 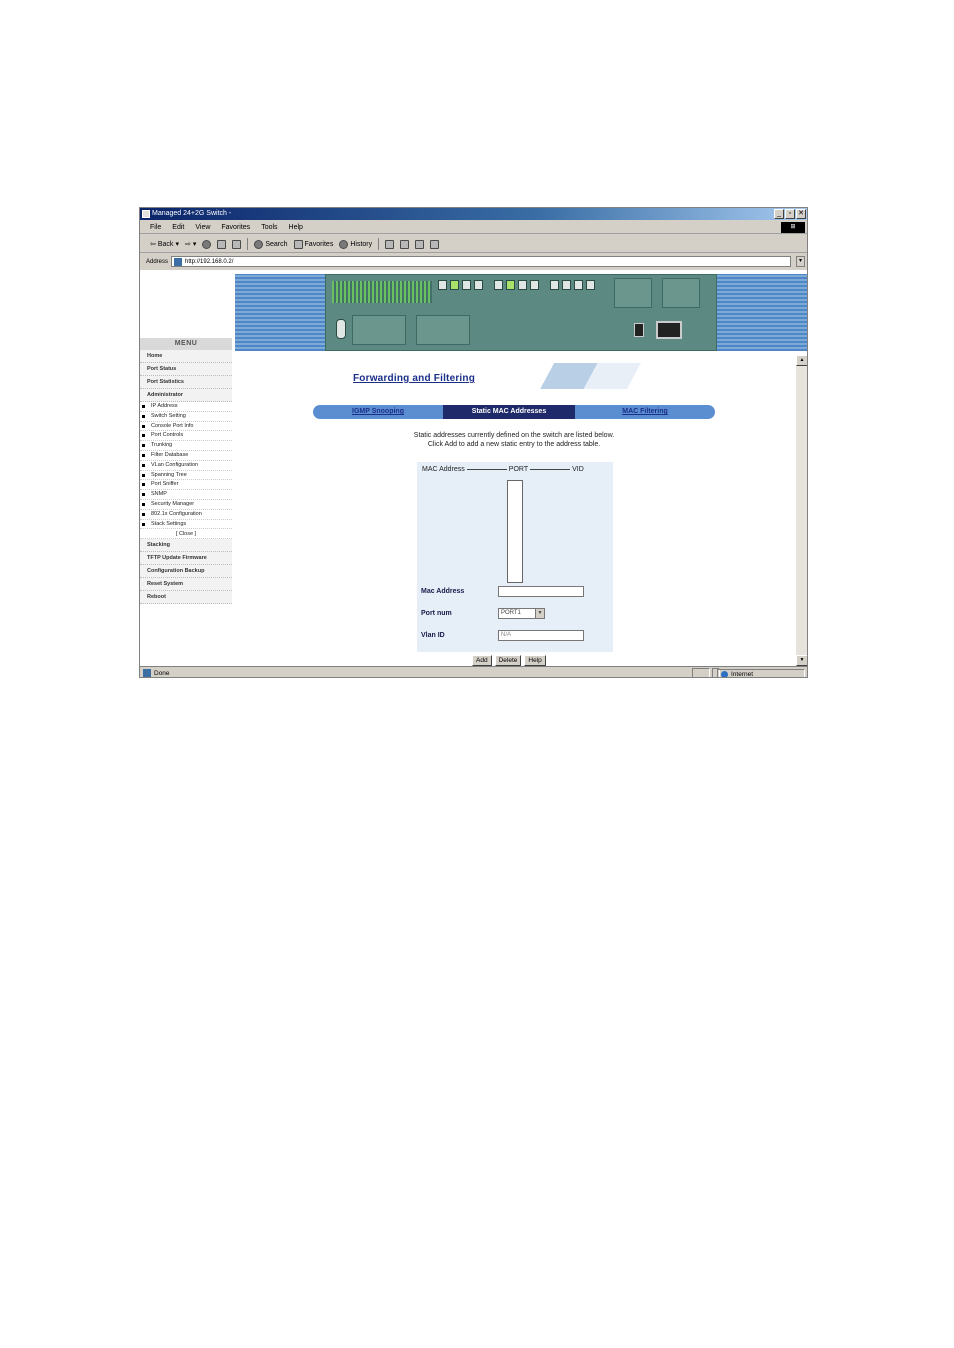 What do you see at coordinates (186, 436) in the screenshot?
I see `sidebar-subitem-port-controls: Port Controls` at bounding box center [186, 436].